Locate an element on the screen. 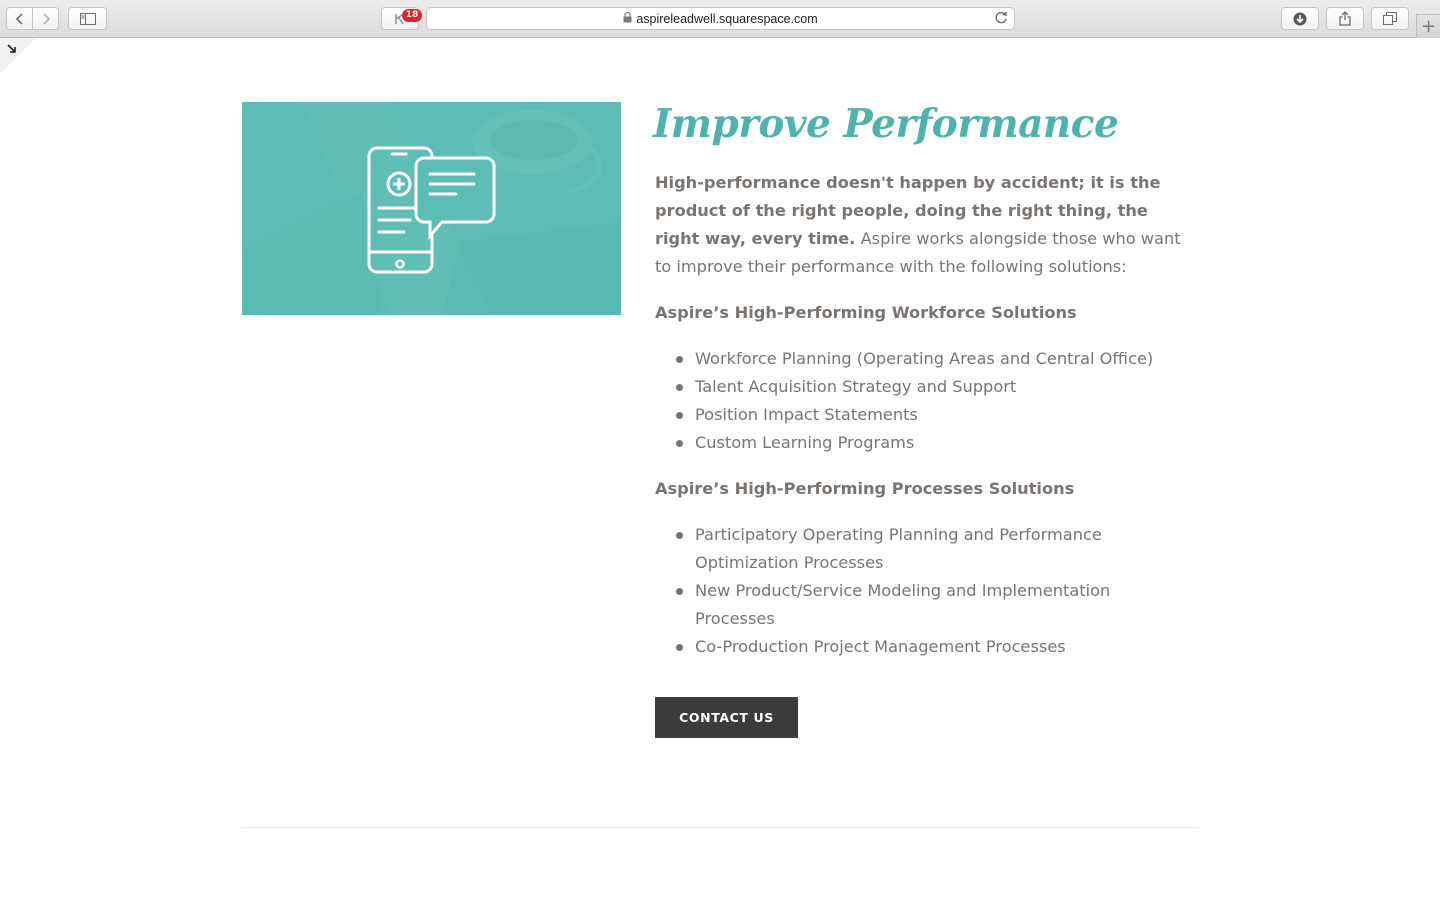  sidebar-button is located at coordinates (87, 18).